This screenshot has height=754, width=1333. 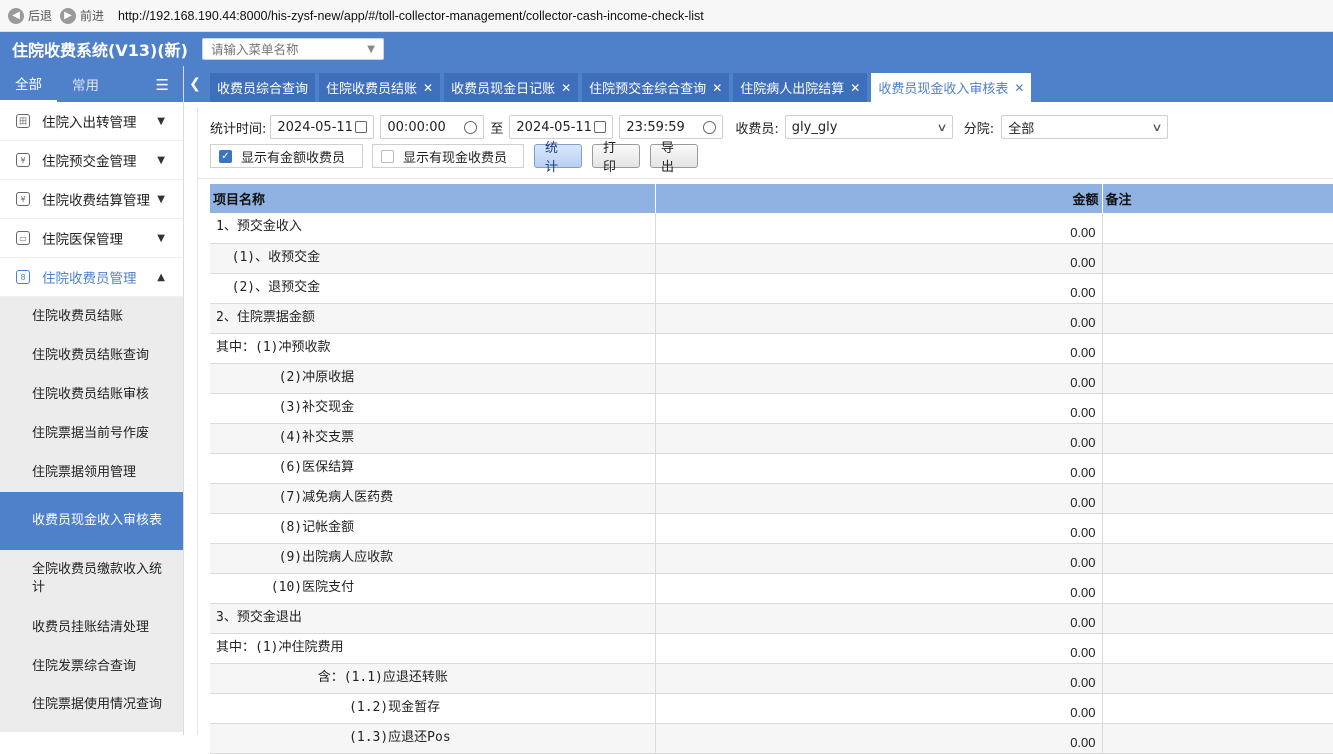 What do you see at coordinates (372, 89) in the screenshot?
I see `page-tab-label: 住院收费员结账` at bounding box center [372, 89].